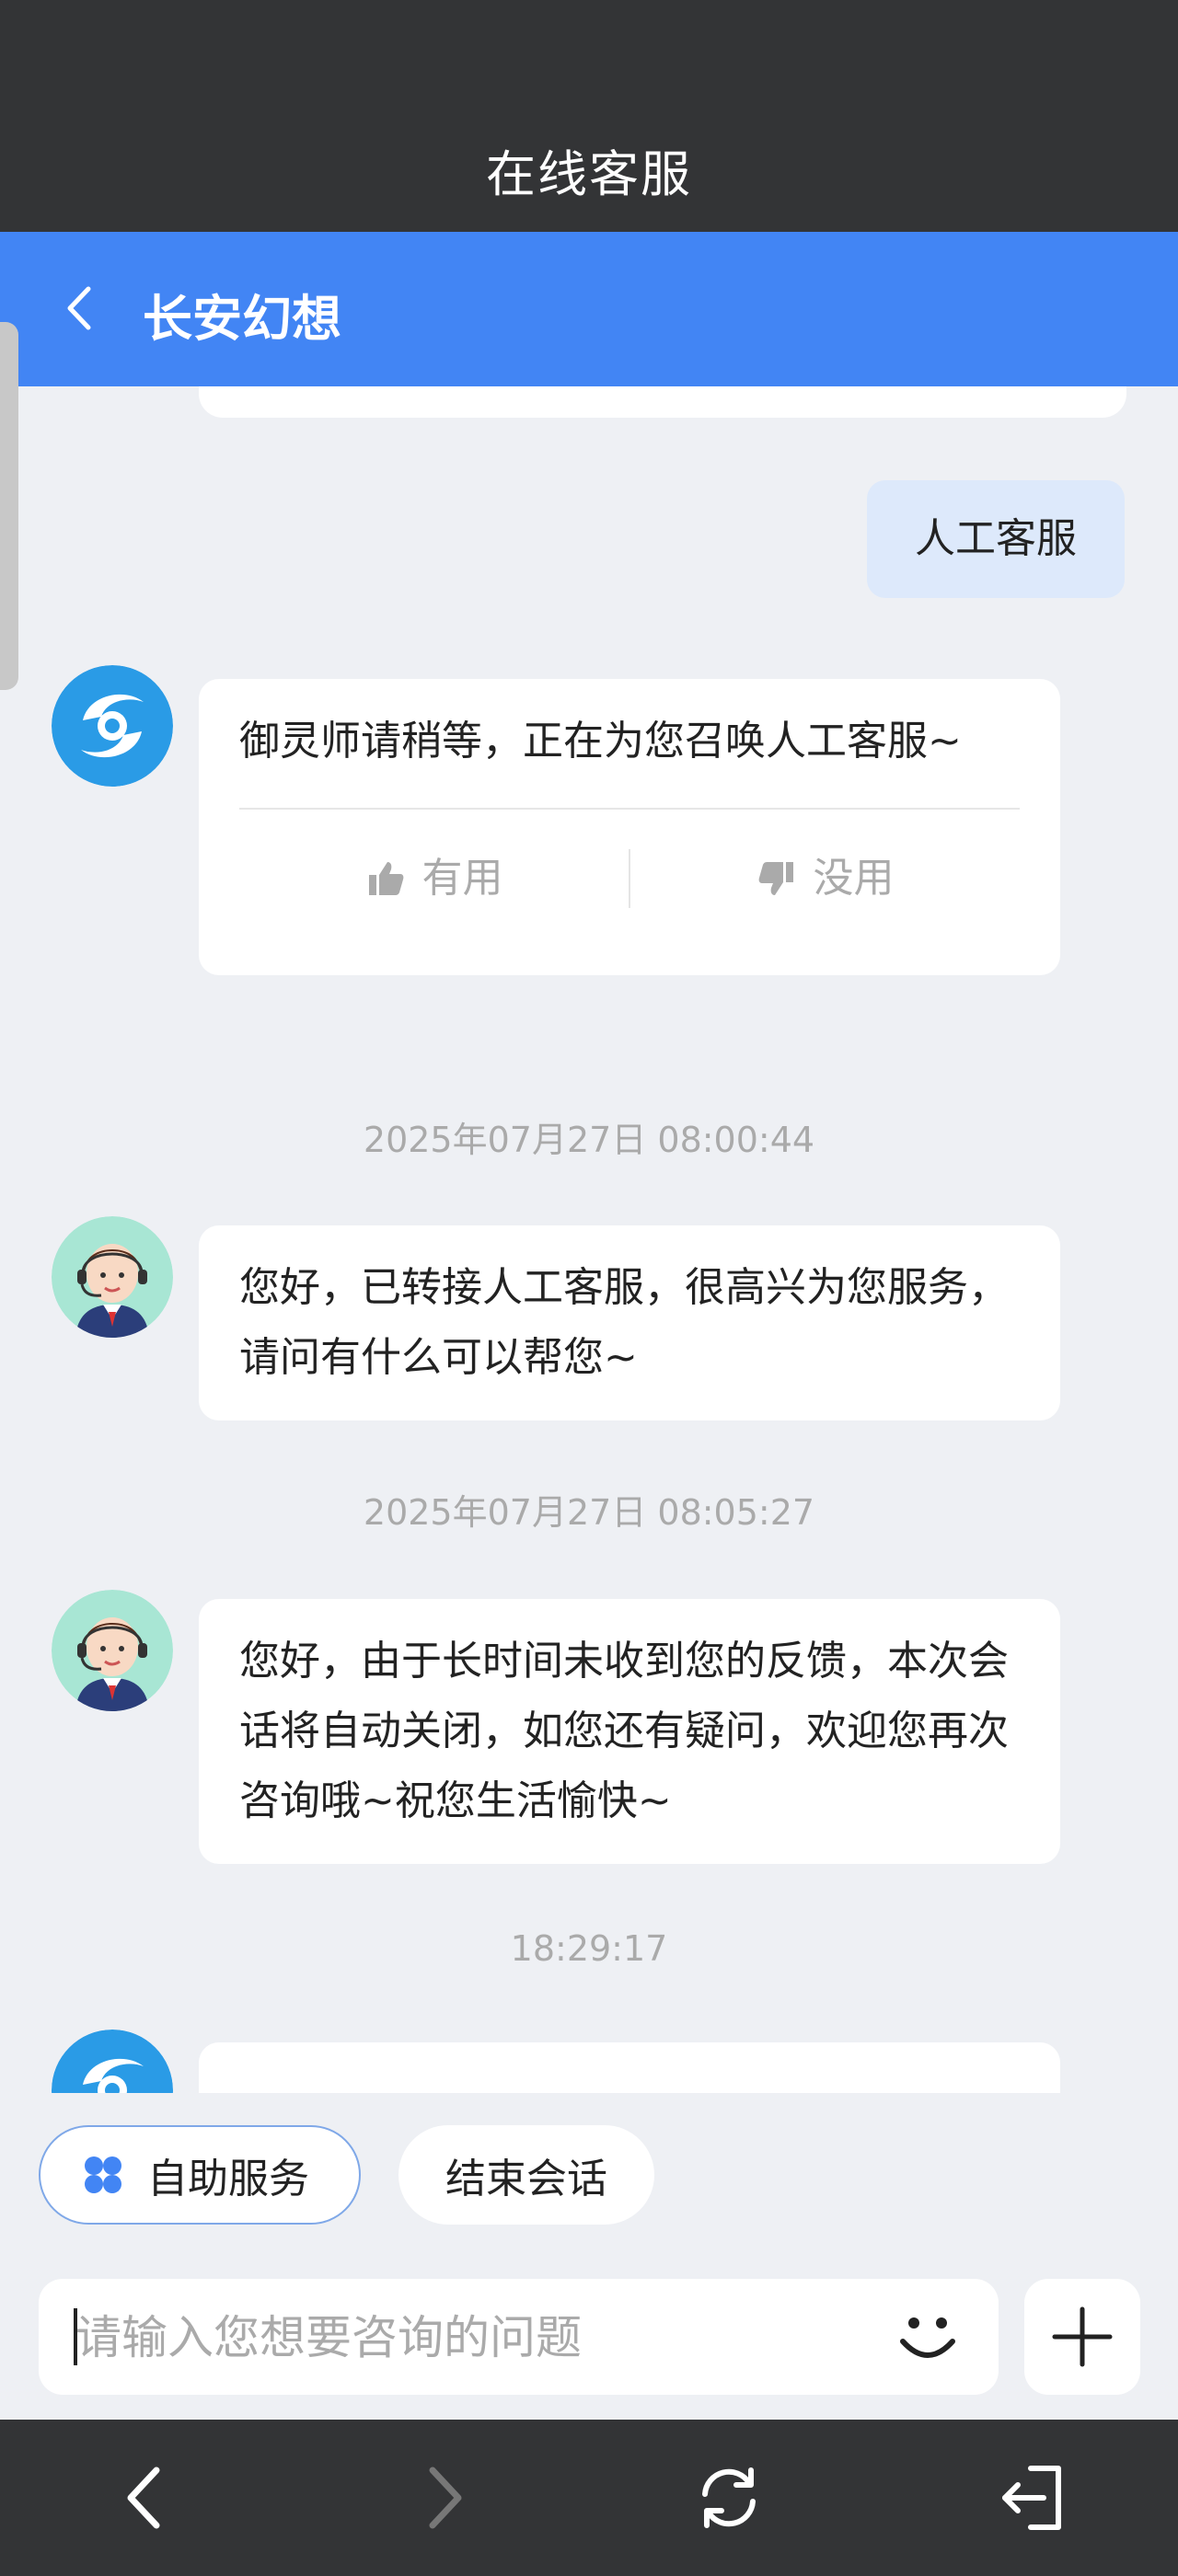 Image resolution: width=1178 pixels, height=2576 pixels. I want to click on system-nav-bar, so click(589, 2498).